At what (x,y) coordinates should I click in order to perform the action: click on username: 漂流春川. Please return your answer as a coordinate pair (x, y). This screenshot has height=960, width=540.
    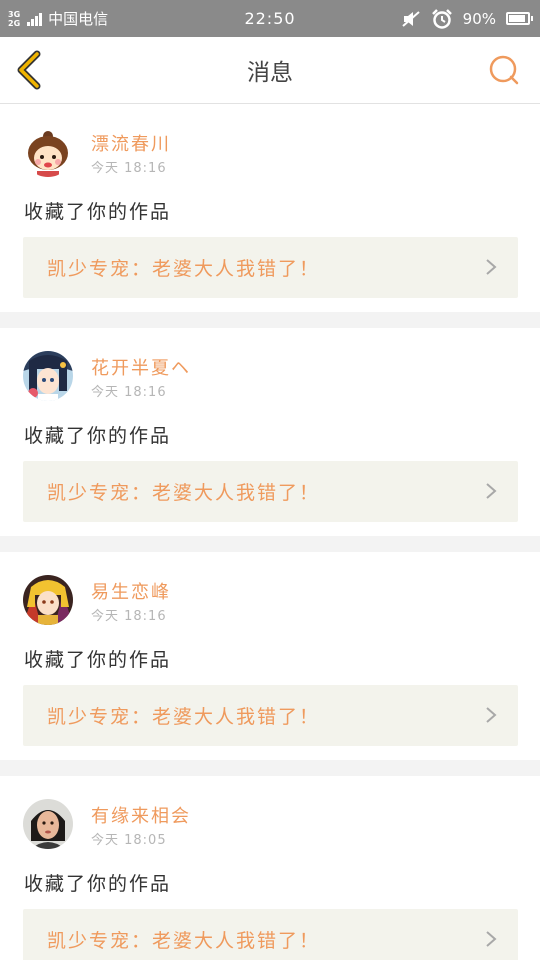
    Looking at the image, I should click on (131, 143).